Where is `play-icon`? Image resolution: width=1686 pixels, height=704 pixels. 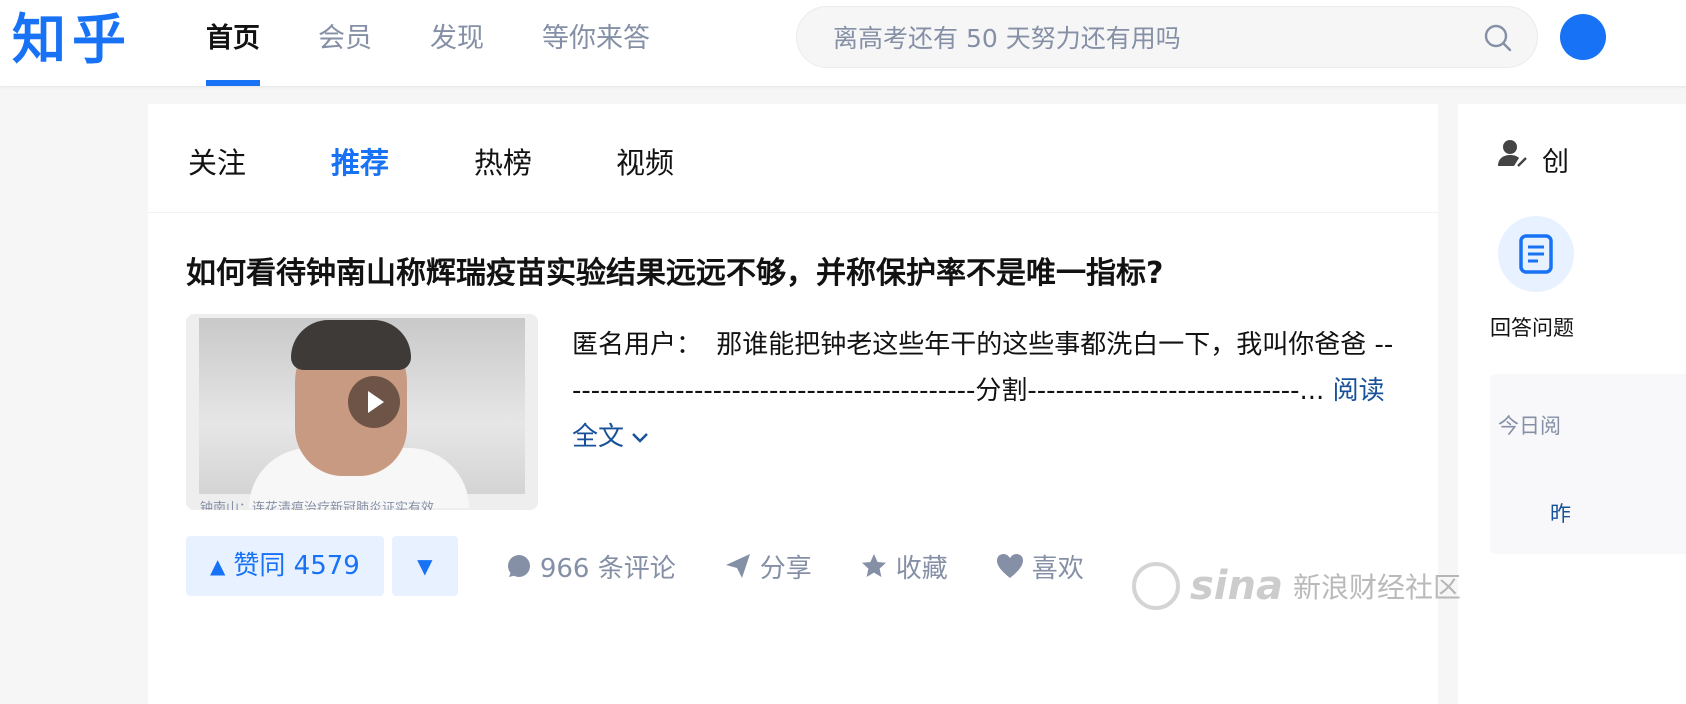 play-icon is located at coordinates (374, 402).